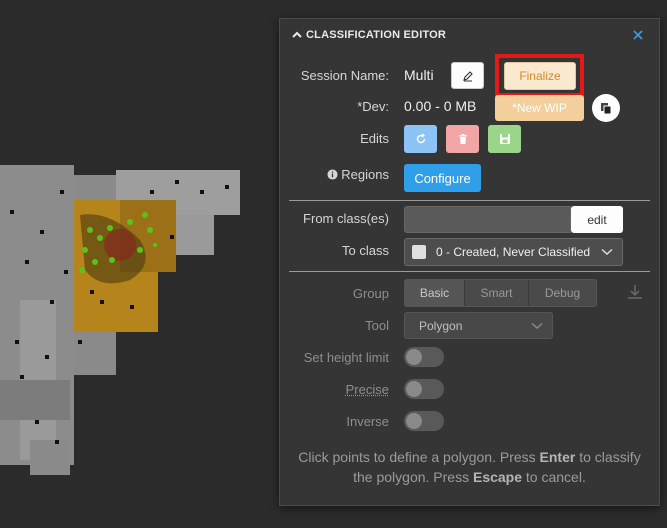 The width and height of the screenshot is (667, 528). I want to click on class-color-swatch, so click(419, 252).